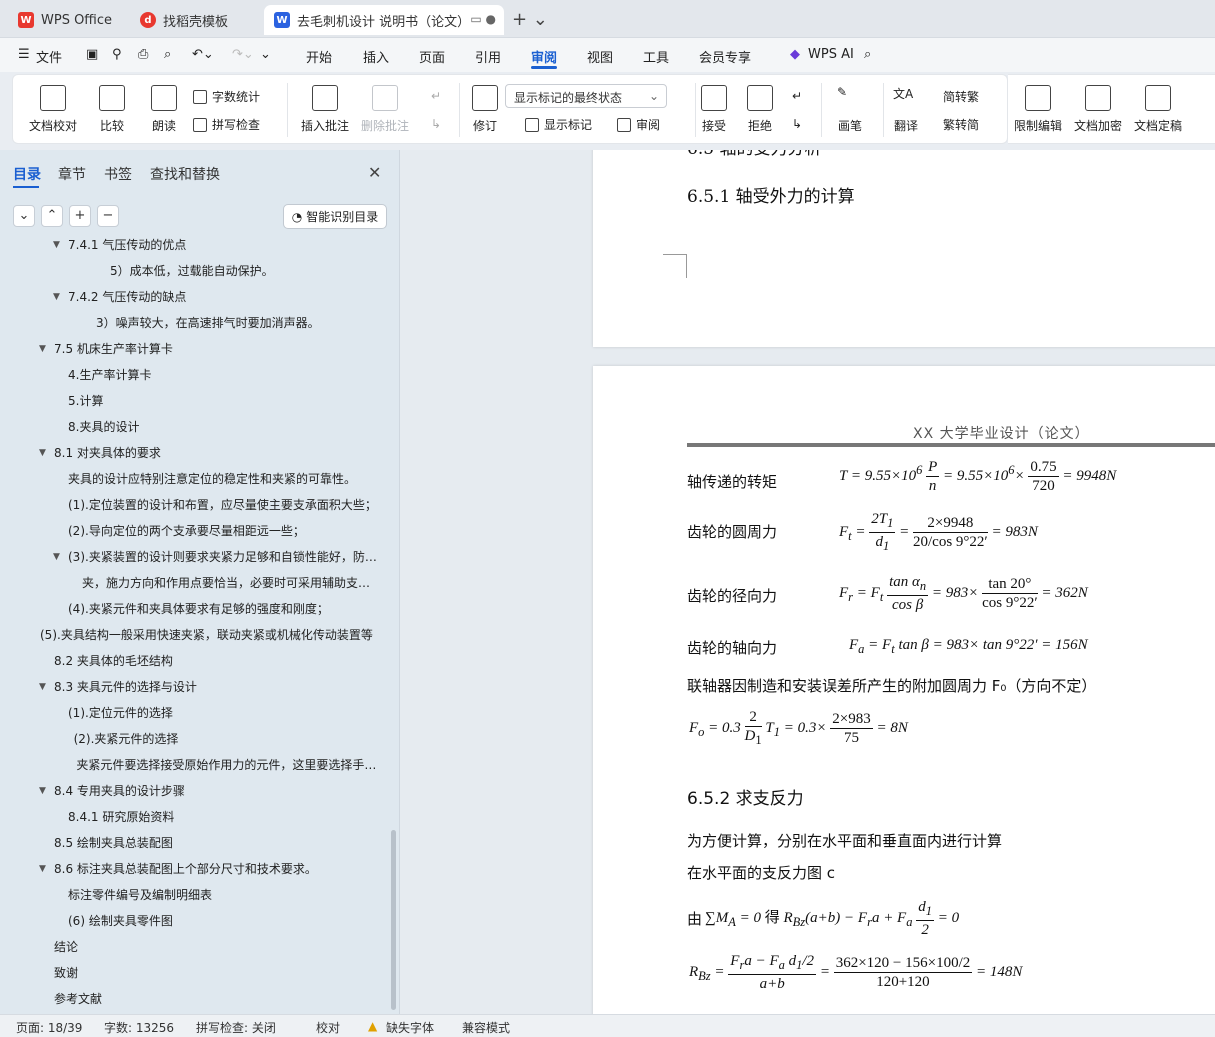  I want to click on reject-button: 拒绝, so click(760, 109).